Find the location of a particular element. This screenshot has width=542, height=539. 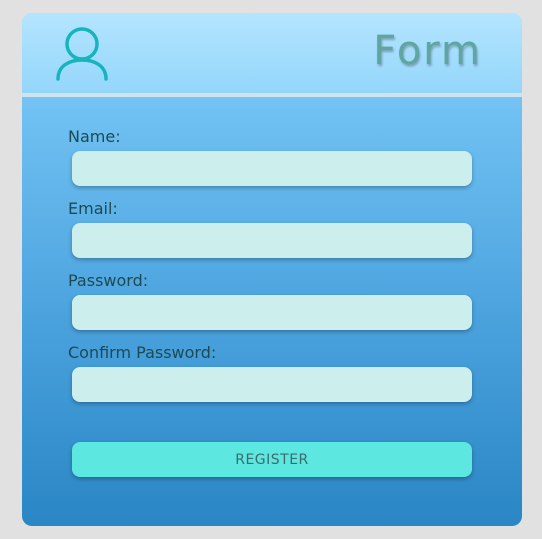

page-title: Form is located at coordinates (427, 51).